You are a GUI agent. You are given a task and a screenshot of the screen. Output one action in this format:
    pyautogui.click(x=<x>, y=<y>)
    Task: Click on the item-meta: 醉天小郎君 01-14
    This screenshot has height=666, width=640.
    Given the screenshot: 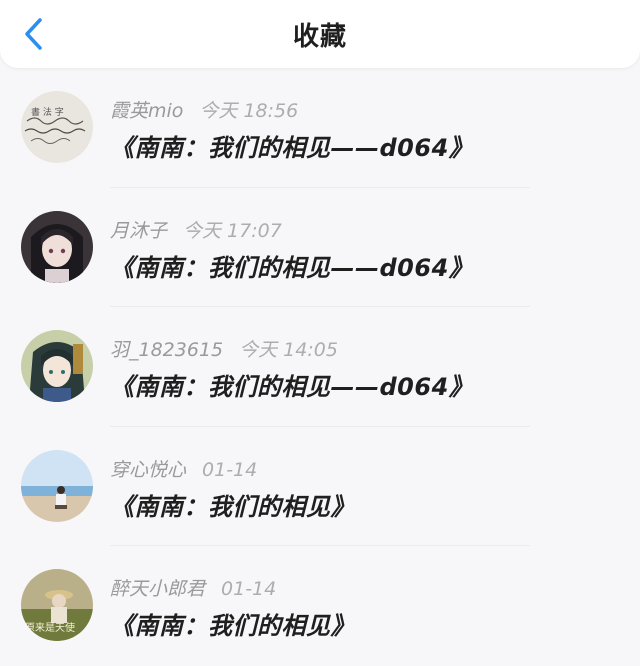 What is the action you would take?
    pyautogui.click(x=193, y=587)
    